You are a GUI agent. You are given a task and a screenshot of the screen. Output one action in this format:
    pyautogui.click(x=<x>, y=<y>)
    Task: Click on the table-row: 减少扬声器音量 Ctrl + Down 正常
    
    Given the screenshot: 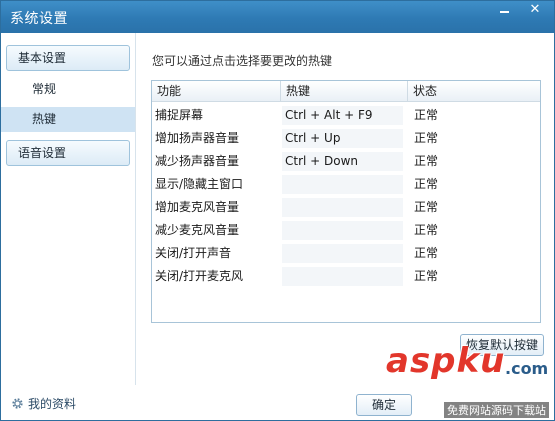 What is the action you would take?
    pyautogui.click(x=346, y=161)
    